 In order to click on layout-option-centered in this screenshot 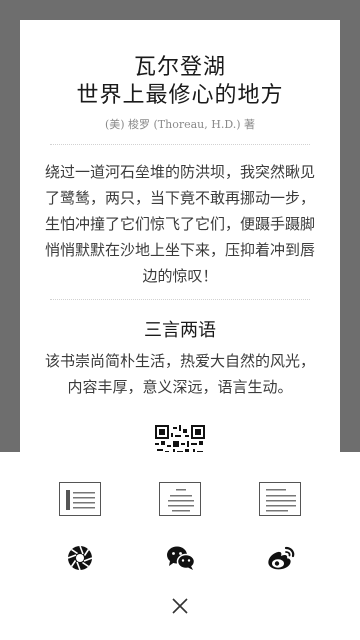, I will do `click(180, 499)`.